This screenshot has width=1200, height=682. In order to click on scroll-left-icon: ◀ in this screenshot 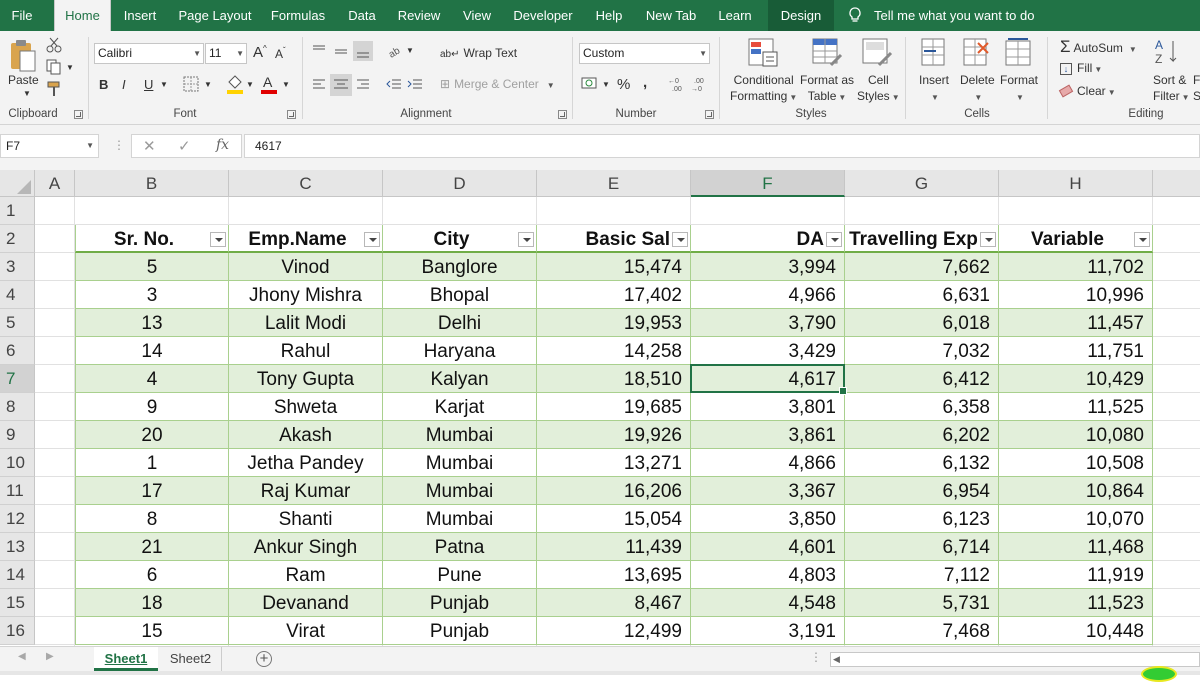, I will do `click(836, 659)`.